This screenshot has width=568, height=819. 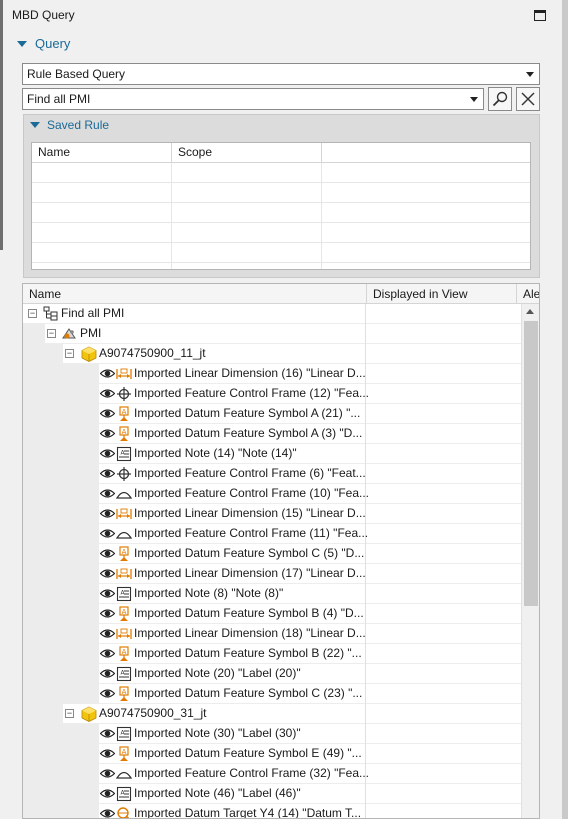 I want to click on tree-row-root: − Find all PMI, so click(x=272, y=314).